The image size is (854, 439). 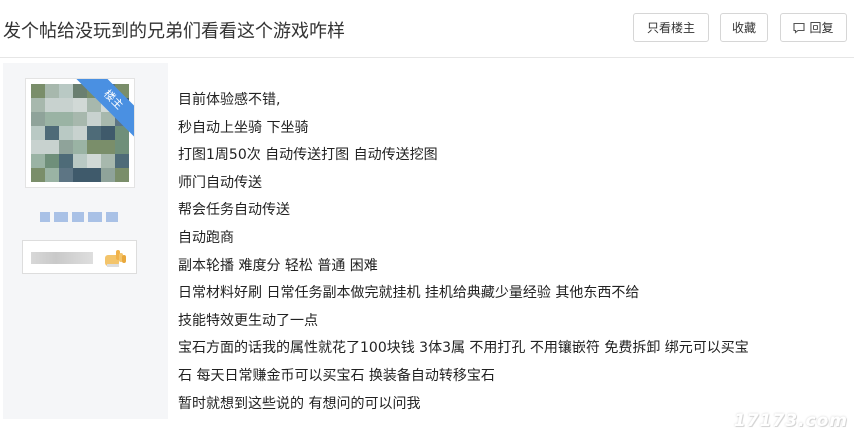 I want to click on post-line: 日常材料好刷 日常任务副本做完就挂机 挂机给典藏少量经验 其他东西不给, so click(x=409, y=293).